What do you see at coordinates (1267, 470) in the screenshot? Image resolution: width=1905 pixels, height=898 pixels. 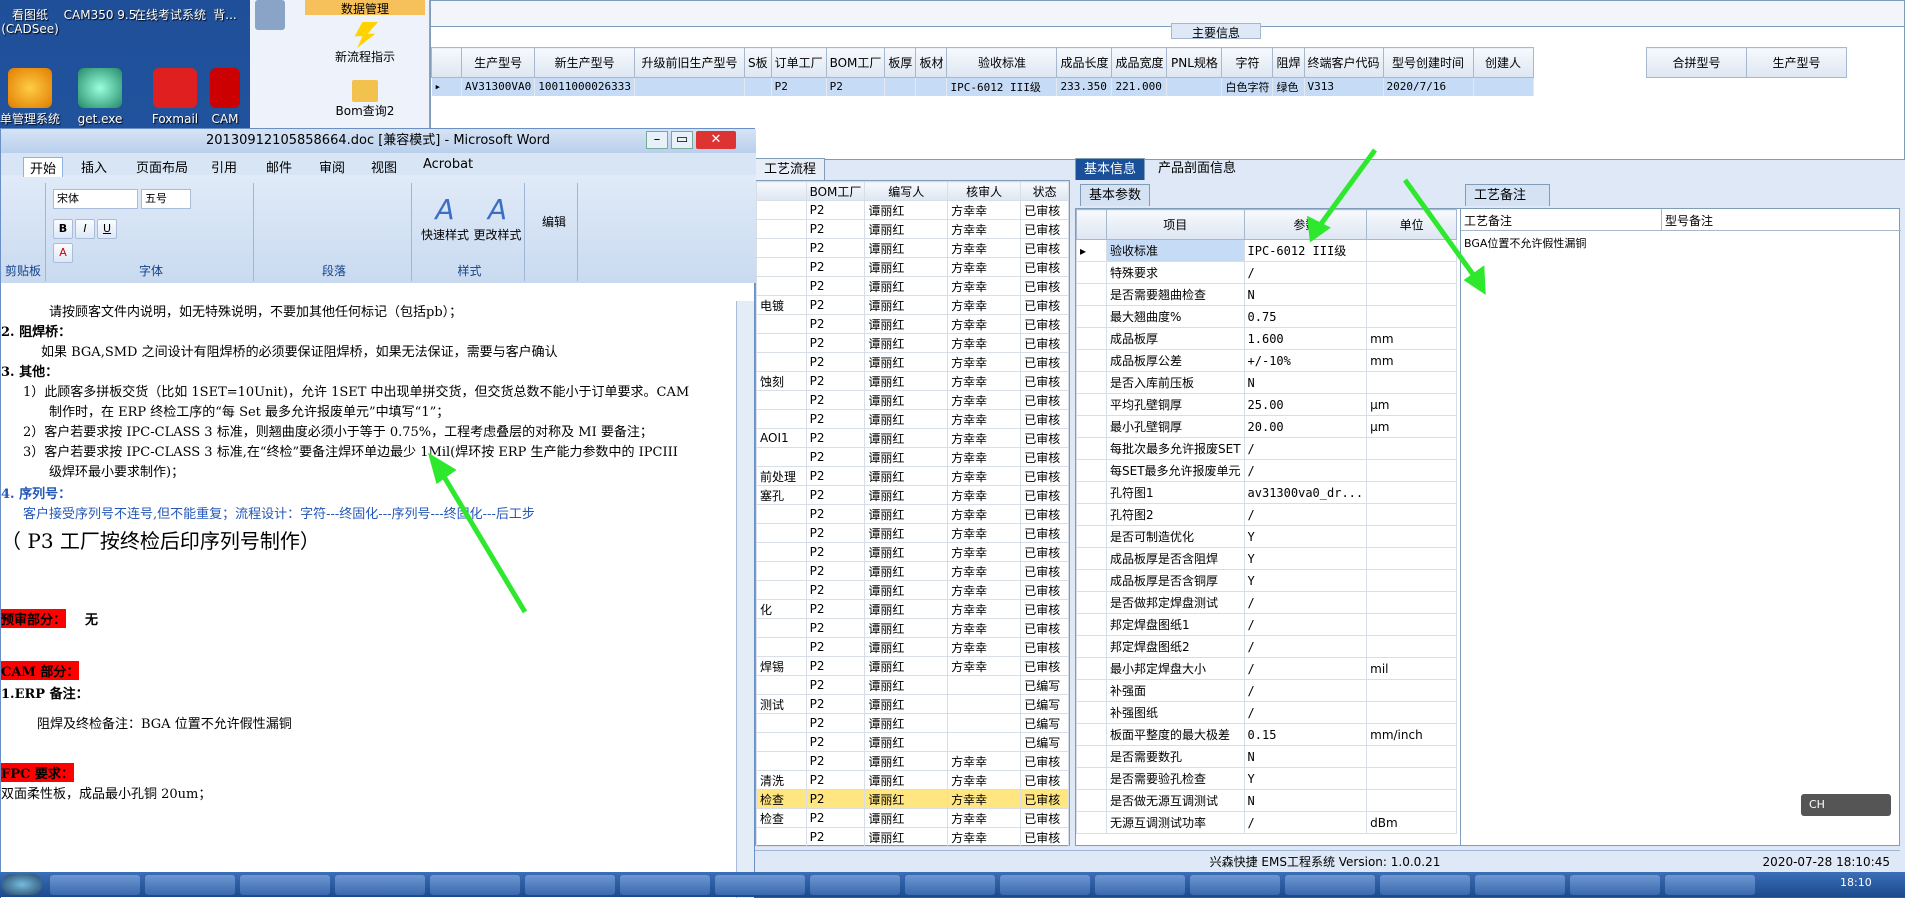 I see `table-row: 每SET最多允许报废单元 /` at bounding box center [1267, 470].